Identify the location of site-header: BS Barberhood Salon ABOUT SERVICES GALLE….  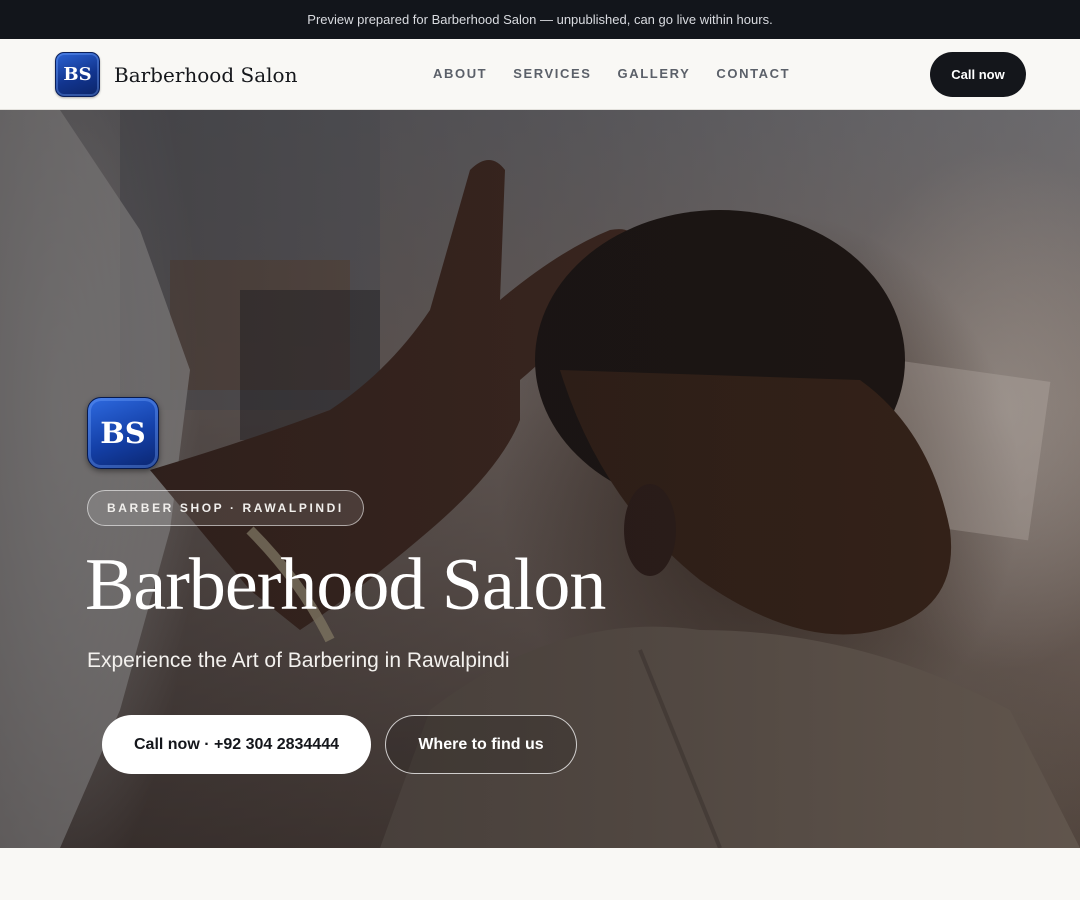
(540, 74).